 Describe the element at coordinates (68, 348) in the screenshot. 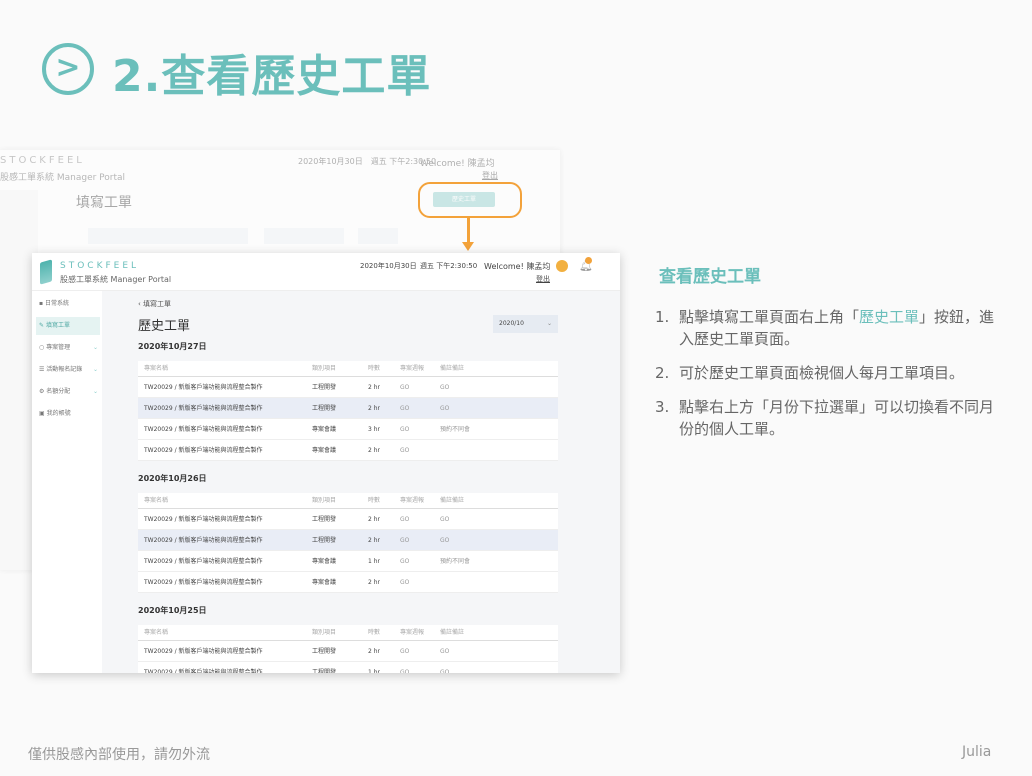

I see `sidebar-item: ○ 專案管理 ⌄` at that location.